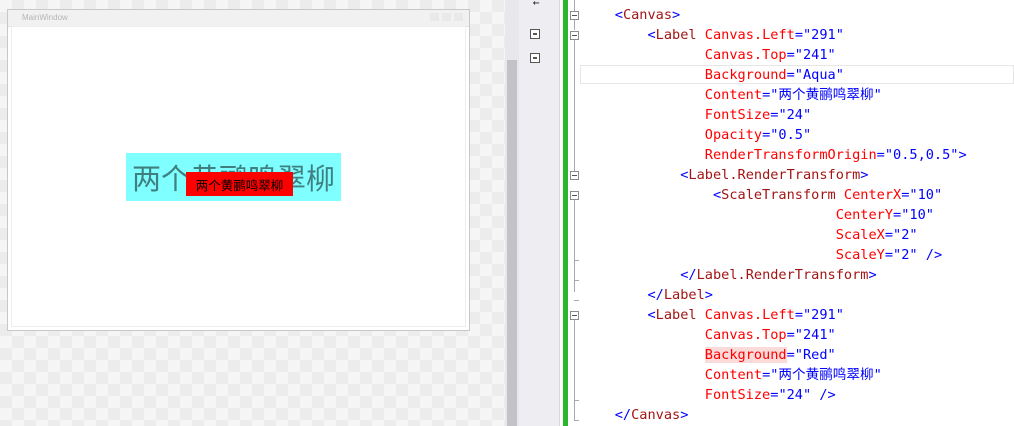 Image resolution: width=1014 pixels, height=426 pixels. Describe the element at coordinates (762, 255) in the screenshot. I see `code-line: ScaleY="2" />` at that location.